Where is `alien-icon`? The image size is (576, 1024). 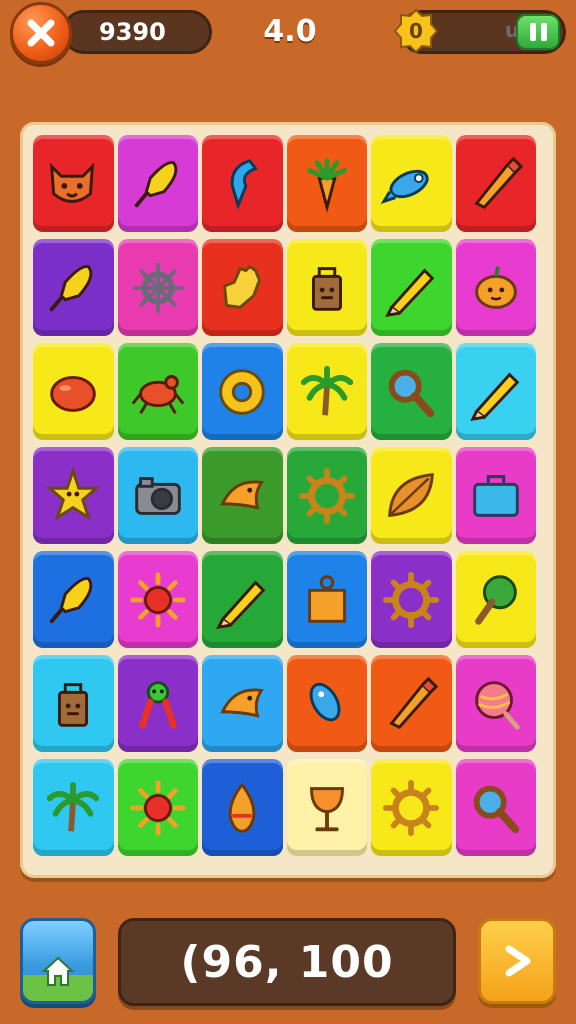 alien-icon is located at coordinates (157, 704).